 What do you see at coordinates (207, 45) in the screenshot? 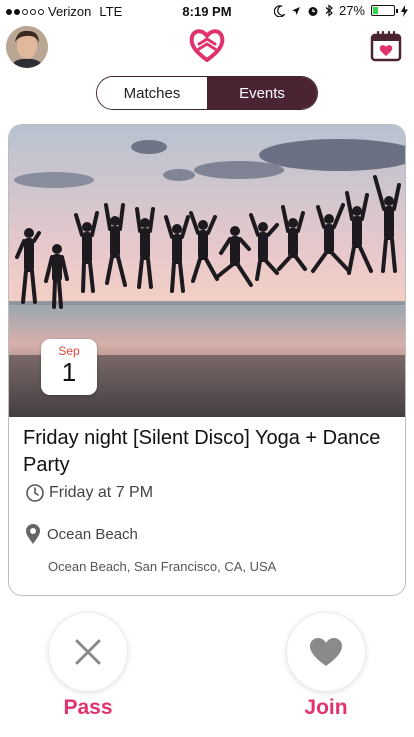
I see `heart-swirl-logo` at bounding box center [207, 45].